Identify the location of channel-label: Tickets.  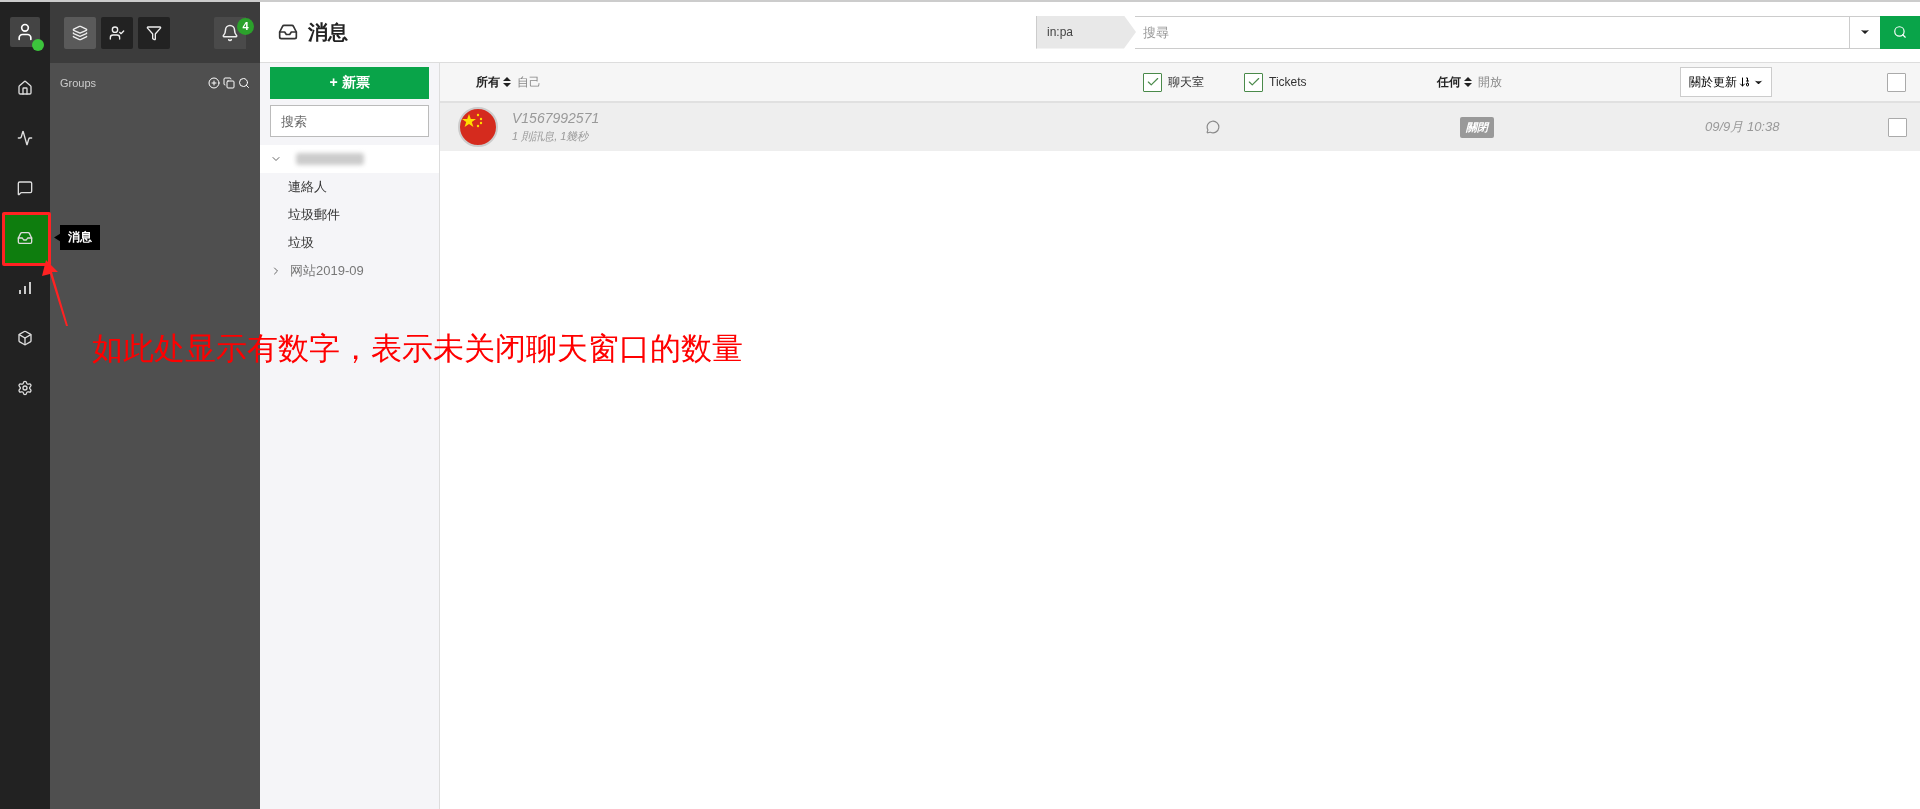
(1288, 82).